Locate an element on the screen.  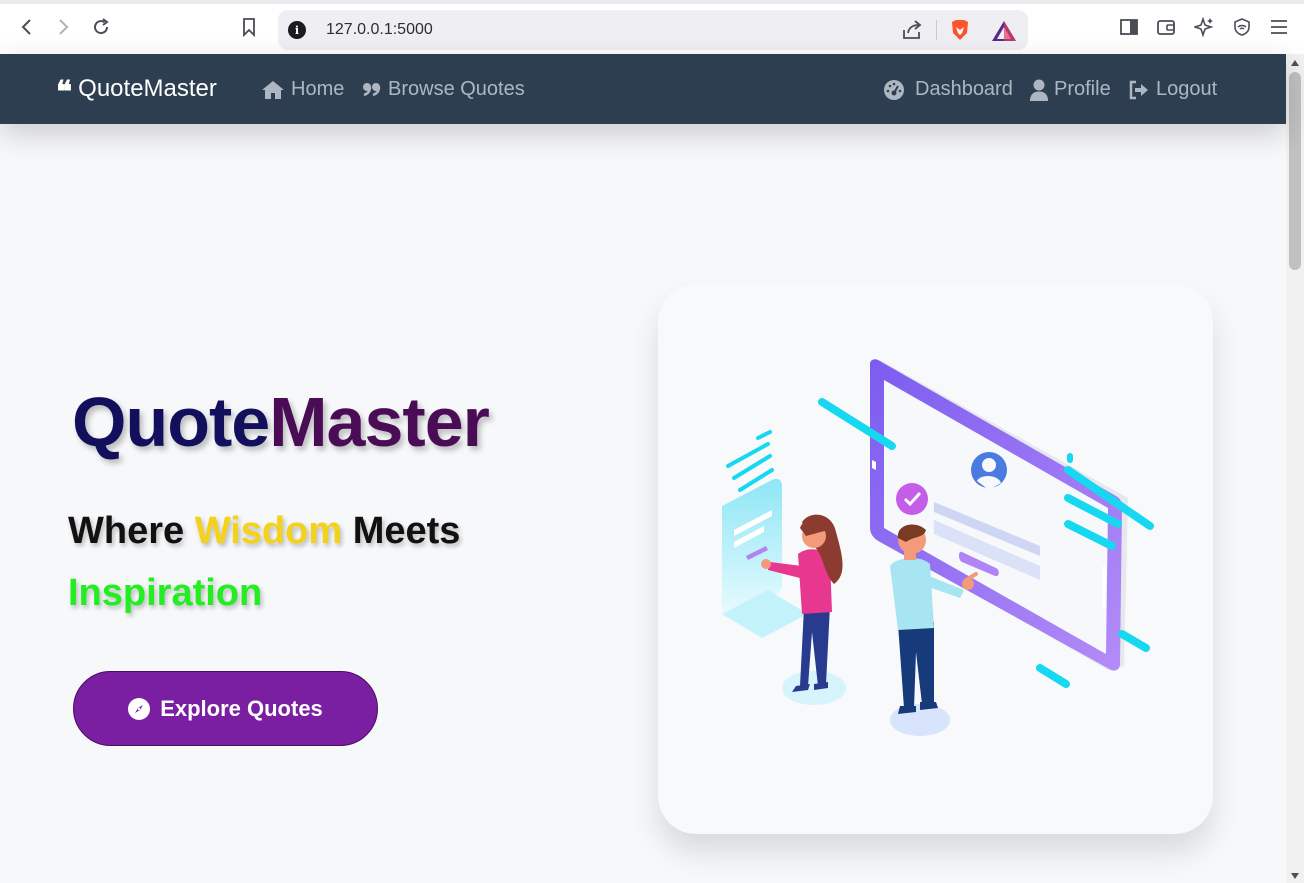
tagline-highlight: Wisdom is located at coordinates (268, 531).